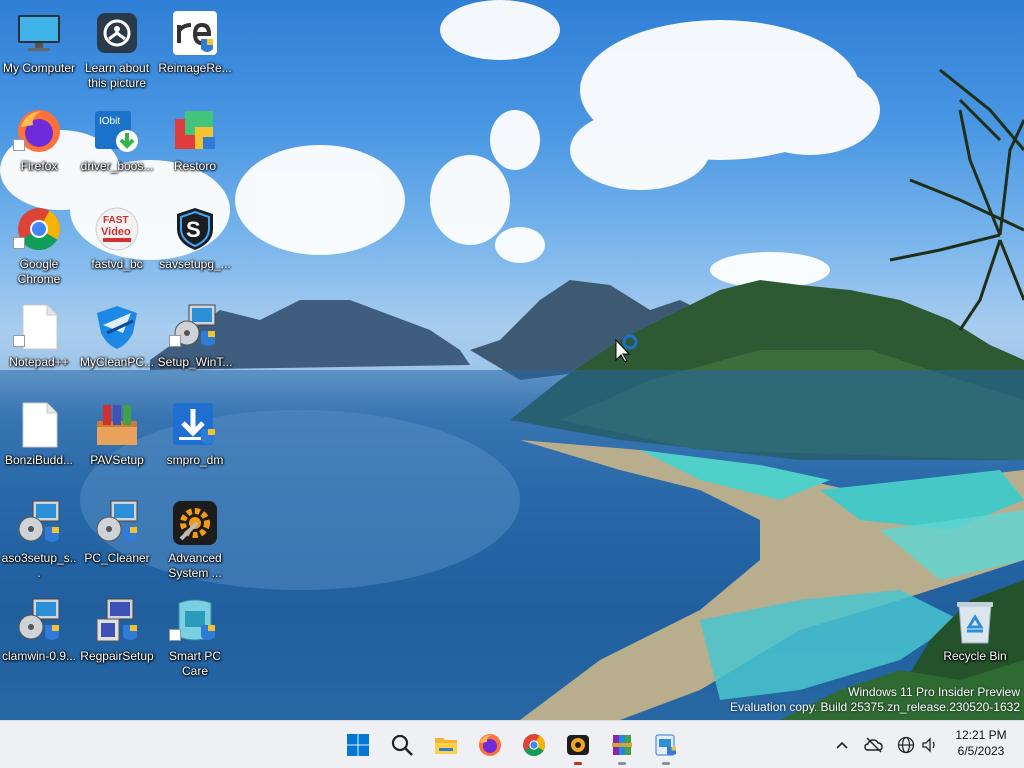  I want to click on taskbar-media-app, so click(578, 745).